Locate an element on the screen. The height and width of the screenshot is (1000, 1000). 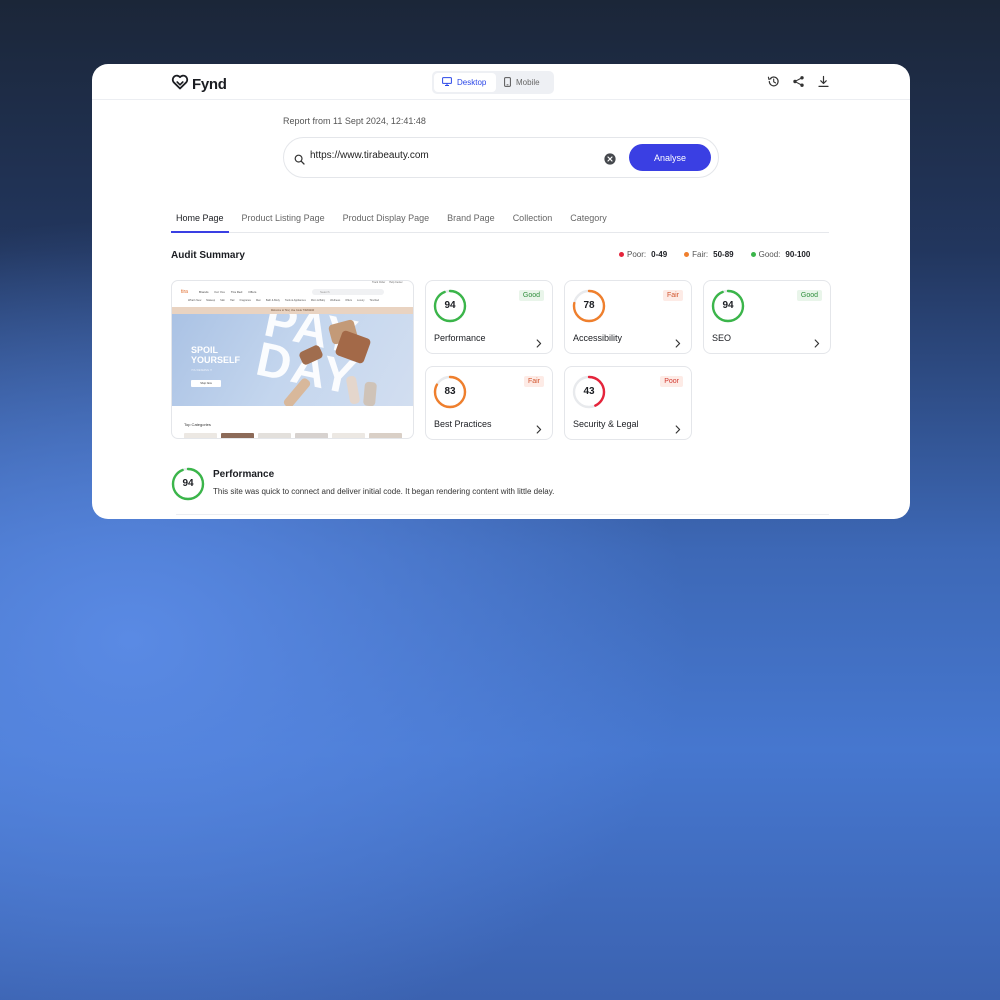
legend-fair-label: Fair: is located at coordinates (700, 254).